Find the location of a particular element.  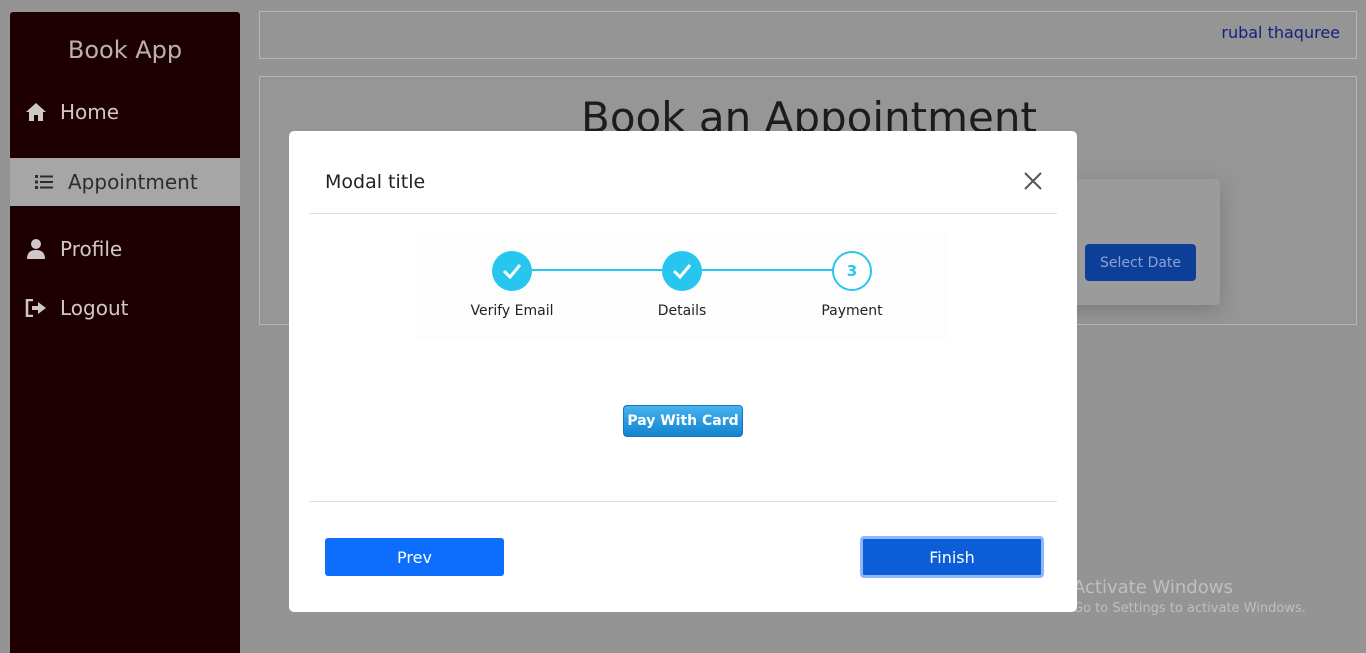

list-icon is located at coordinates (44, 182).